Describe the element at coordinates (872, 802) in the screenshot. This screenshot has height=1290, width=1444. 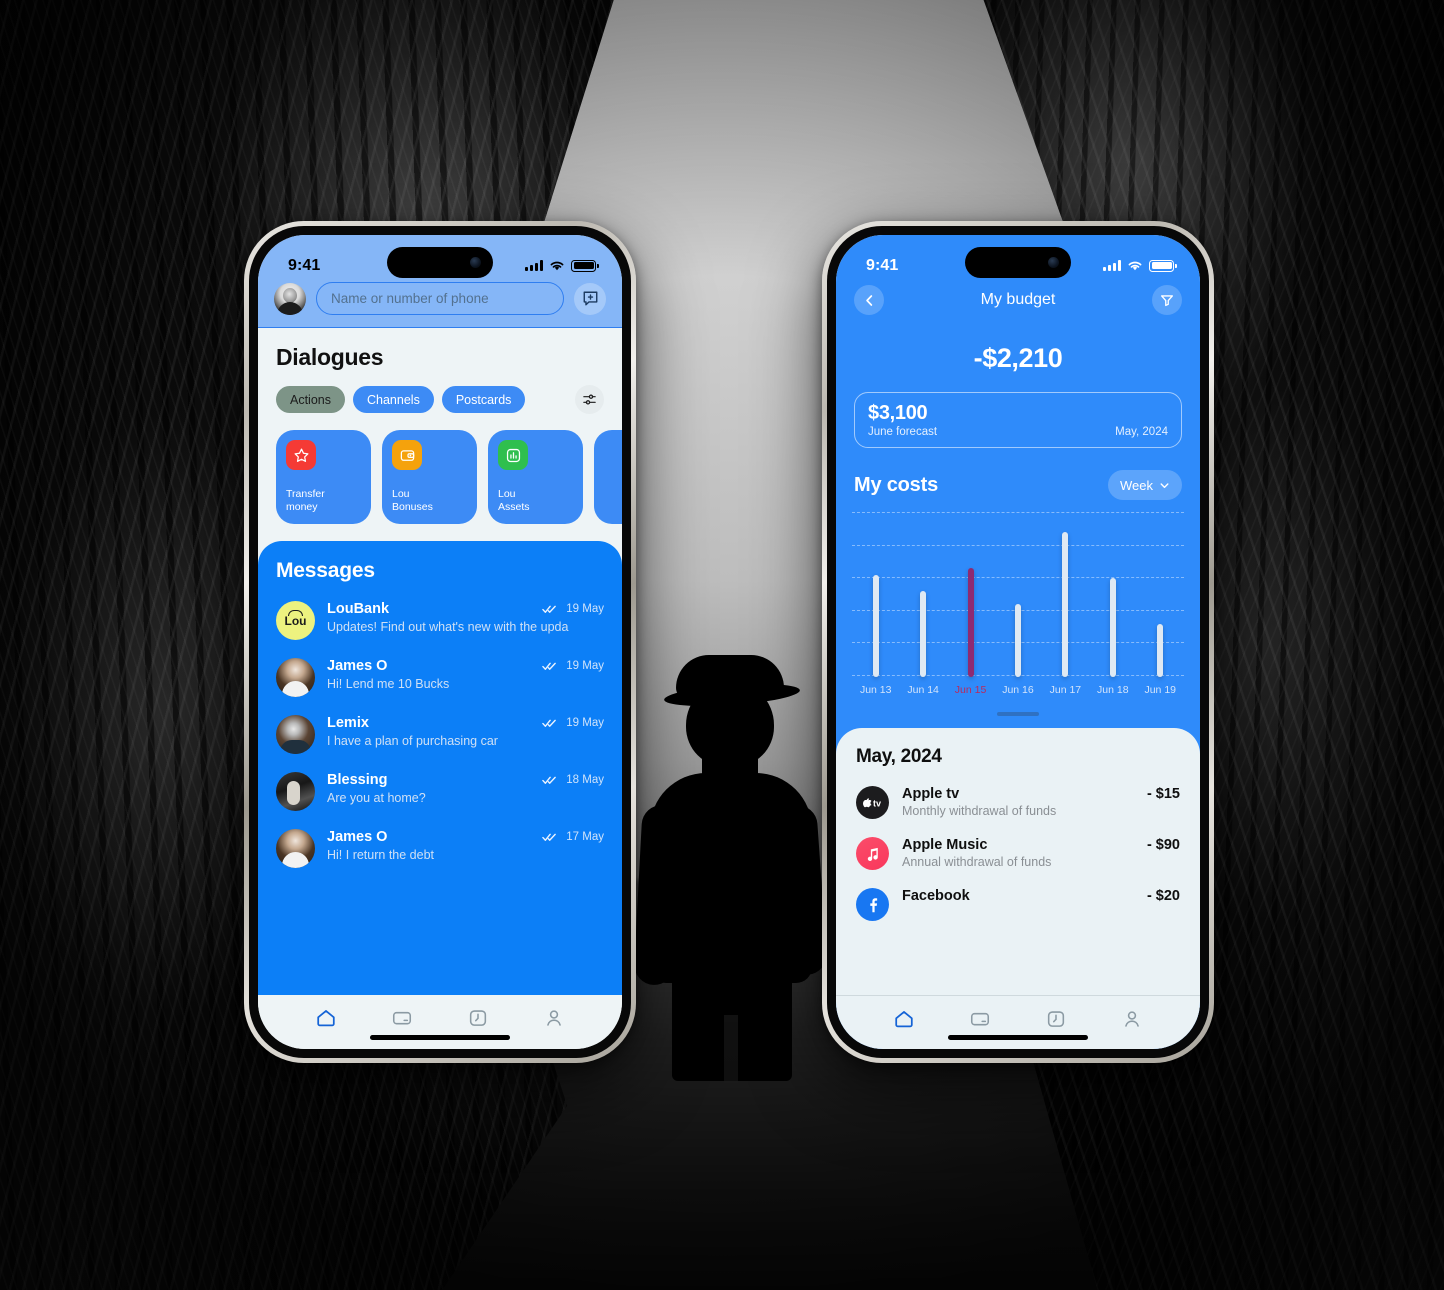
I see `apple-tv-icon: tv` at that location.